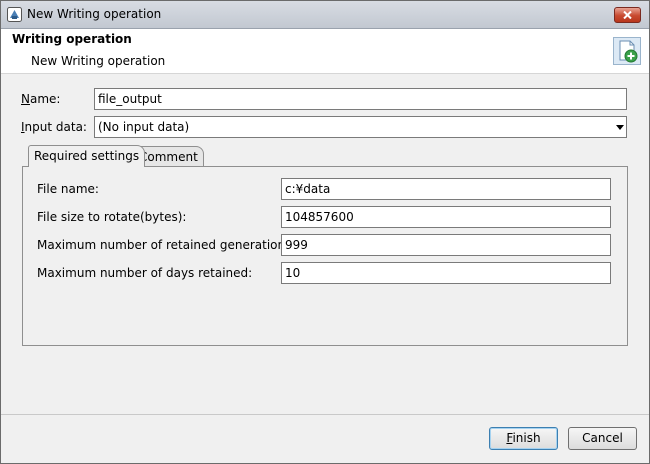  I want to click on retained-generations-field: 999, so click(446, 245).